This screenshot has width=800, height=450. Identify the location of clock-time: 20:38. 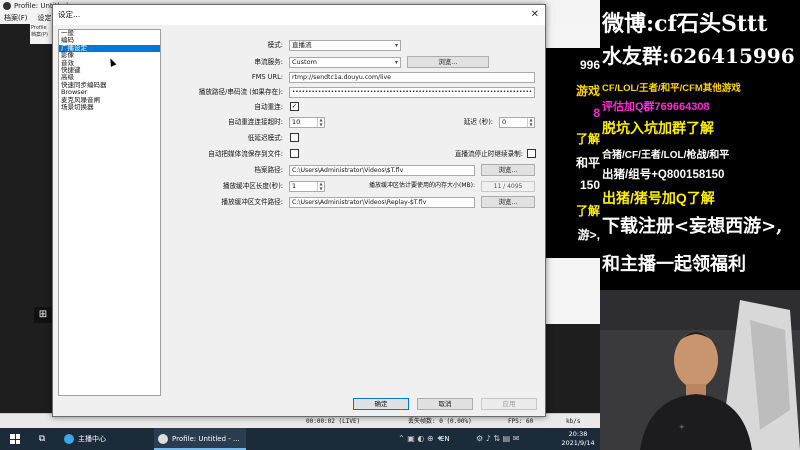
(578, 434).